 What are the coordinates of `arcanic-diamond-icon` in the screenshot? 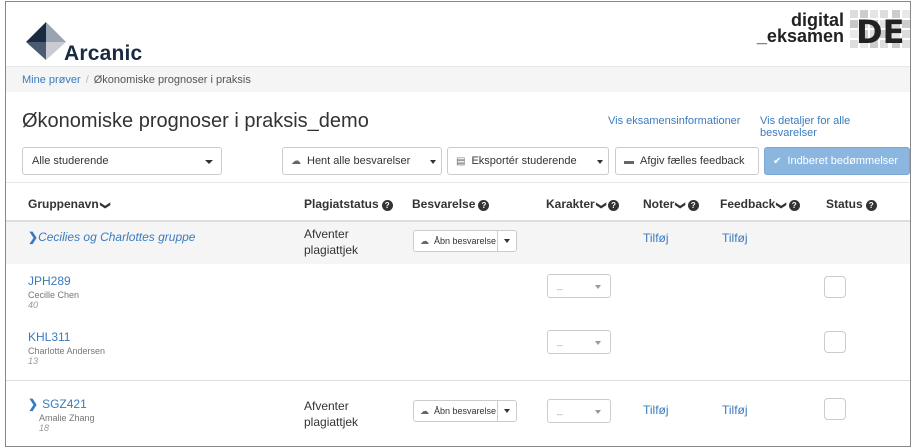 It's located at (46, 41).